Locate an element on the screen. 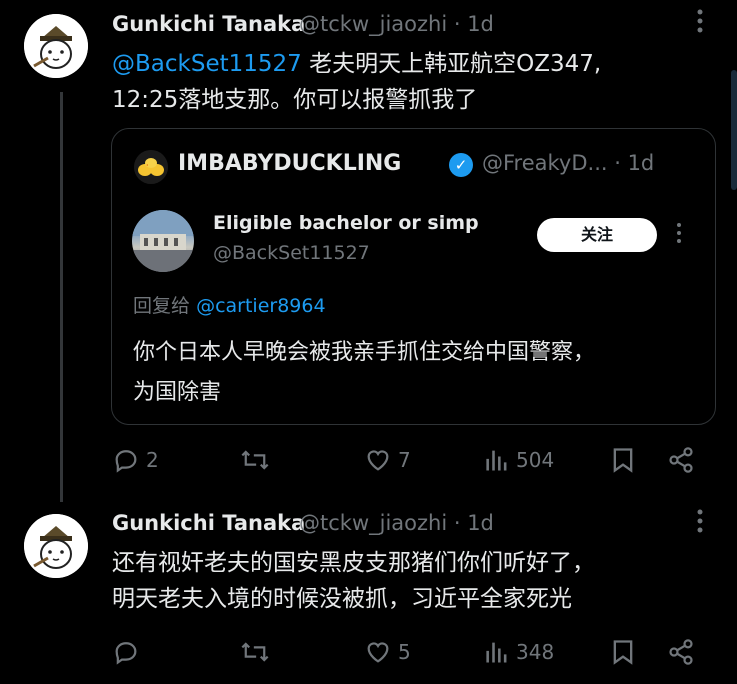  quoted-tweet-text: 你个日本人早晚会被我亲手抓住交给中国警察， 为国除害 is located at coordinates (364, 373).